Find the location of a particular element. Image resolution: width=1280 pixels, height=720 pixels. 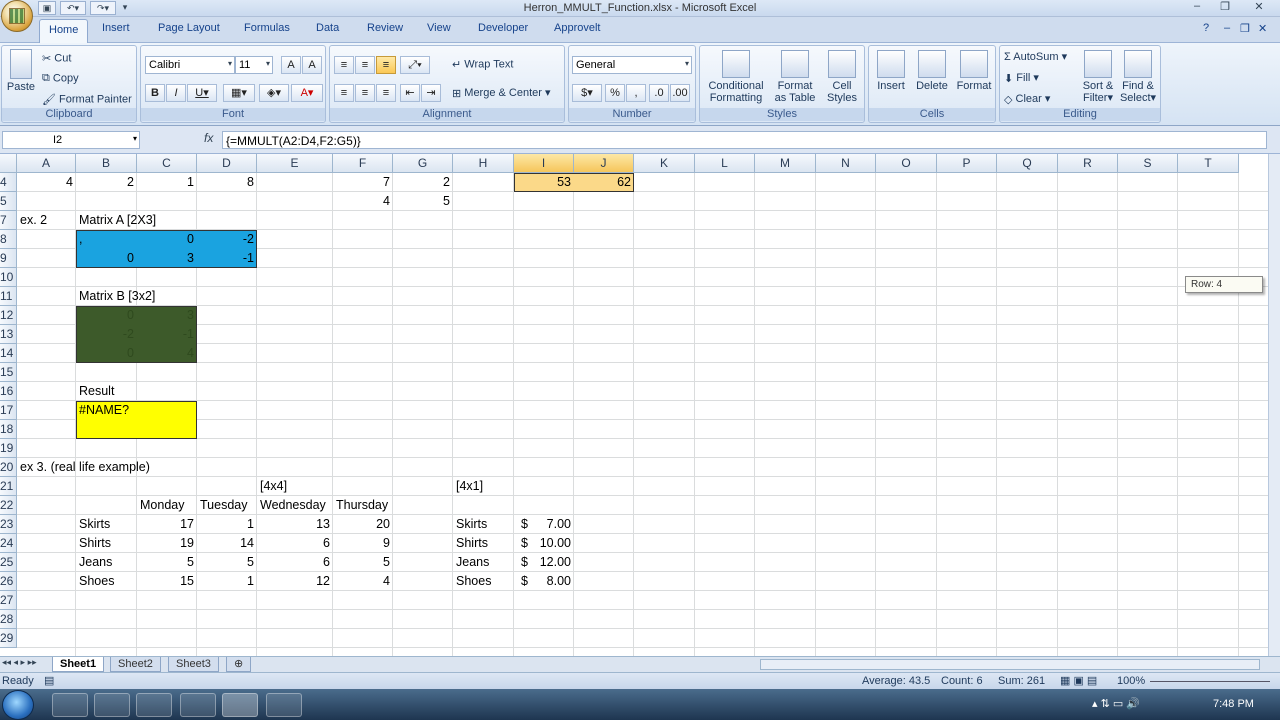

tab-insert: Insert is located at coordinates (116, 28).